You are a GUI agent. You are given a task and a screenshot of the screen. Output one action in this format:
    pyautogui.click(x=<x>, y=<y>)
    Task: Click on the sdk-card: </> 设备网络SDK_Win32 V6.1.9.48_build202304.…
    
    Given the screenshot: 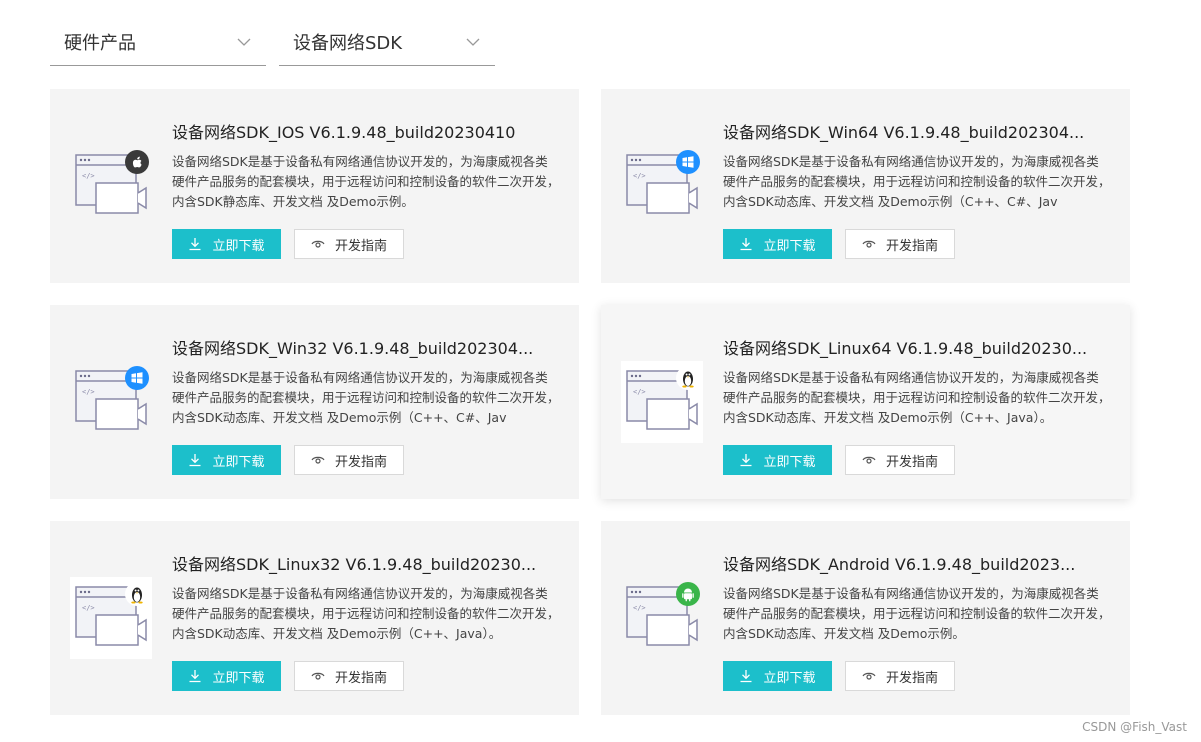 What is the action you would take?
    pyautogui.click(x=314, y=402)
    